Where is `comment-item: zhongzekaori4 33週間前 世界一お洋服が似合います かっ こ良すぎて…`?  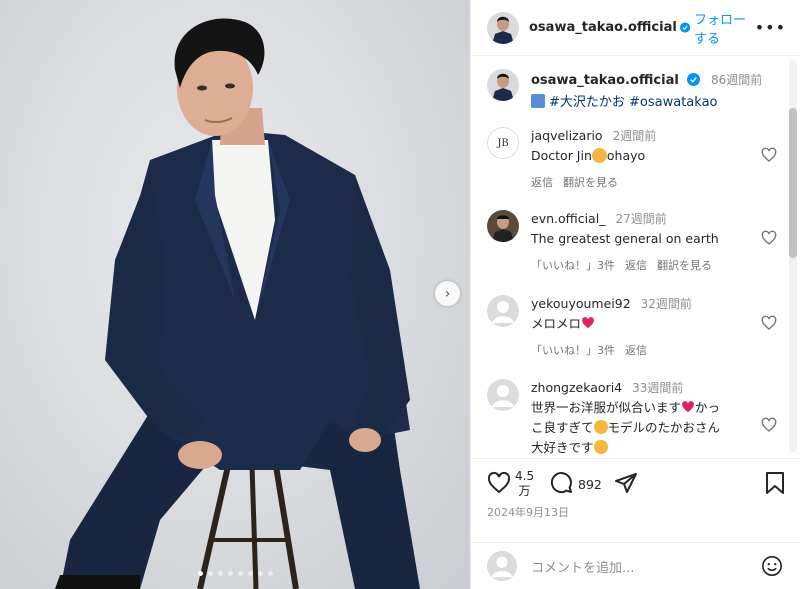
comment-item: zhongzekaori4 33週間前 世界一お洋服が似合います かっ こ良すぎて… is located at coordinates (632, 418).